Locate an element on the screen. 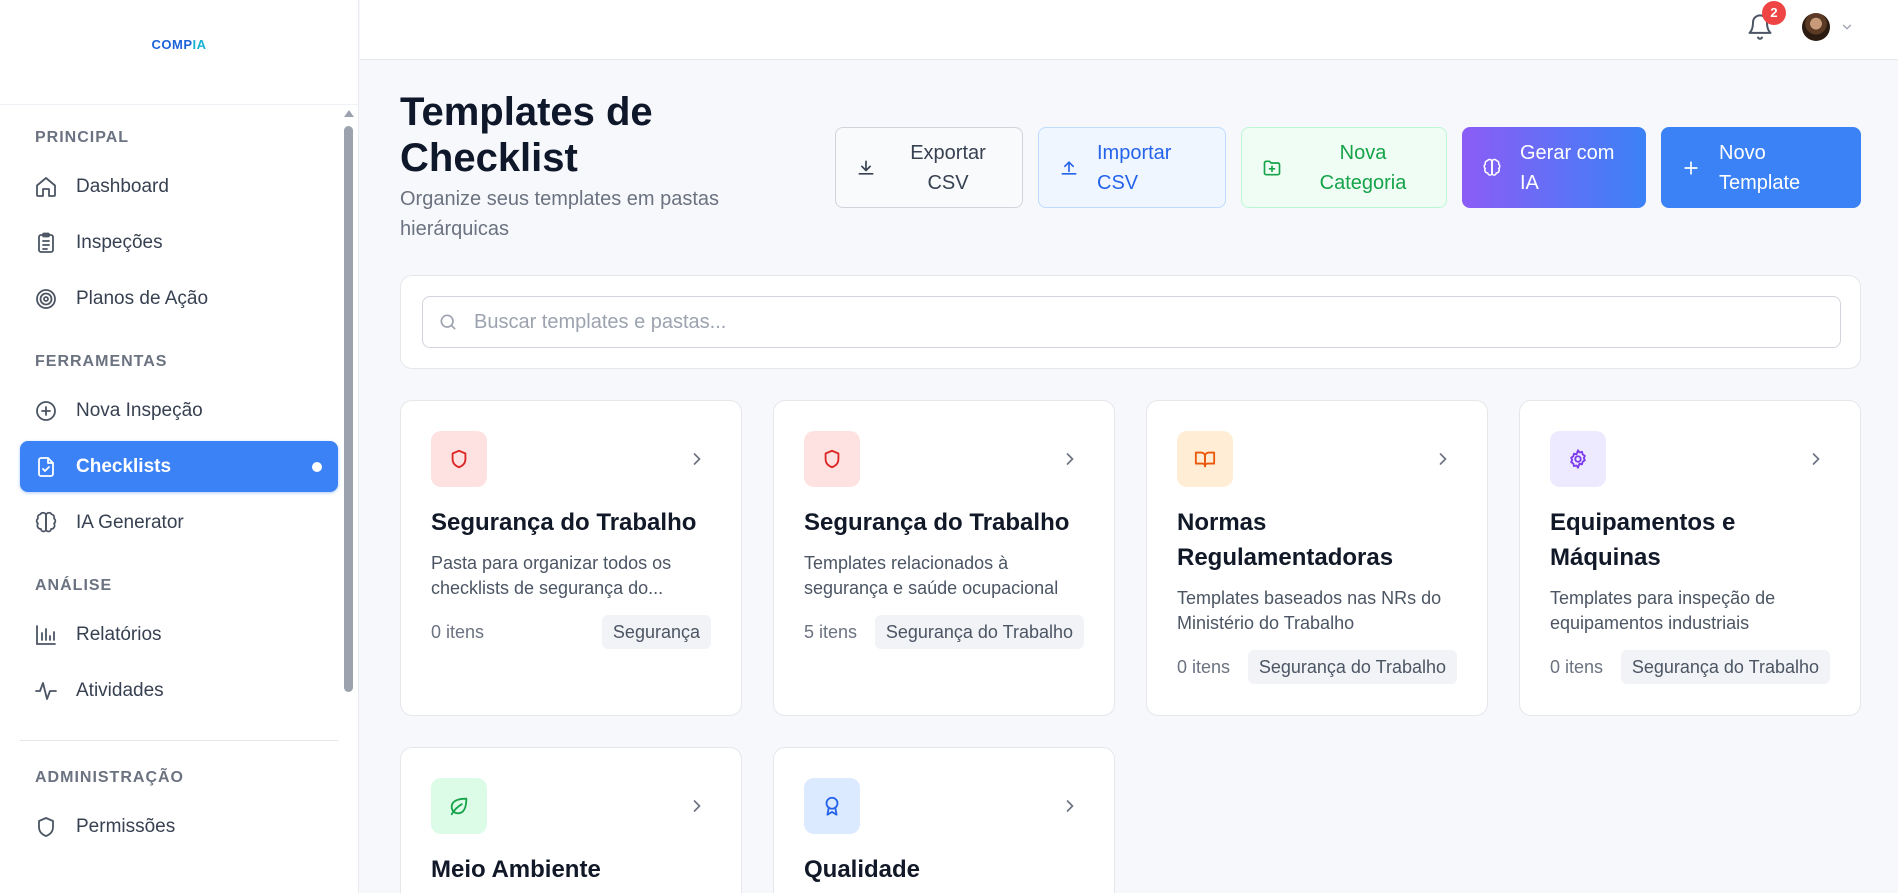 The height and width of the screenshot is (893, 1898). generate-ai-button: Gerar com IA is located at coordinates (1554, 167).